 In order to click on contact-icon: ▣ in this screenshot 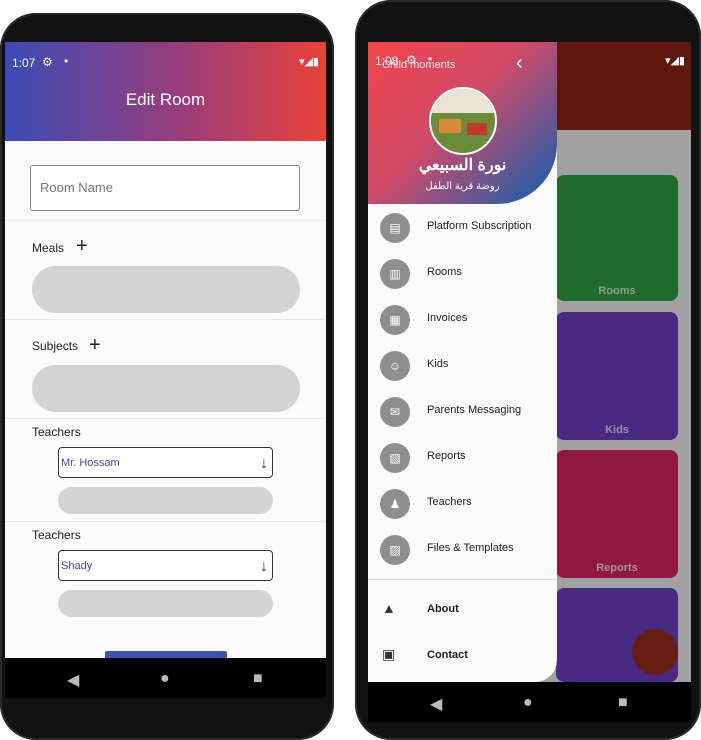, I will do `click(389, 654)`.